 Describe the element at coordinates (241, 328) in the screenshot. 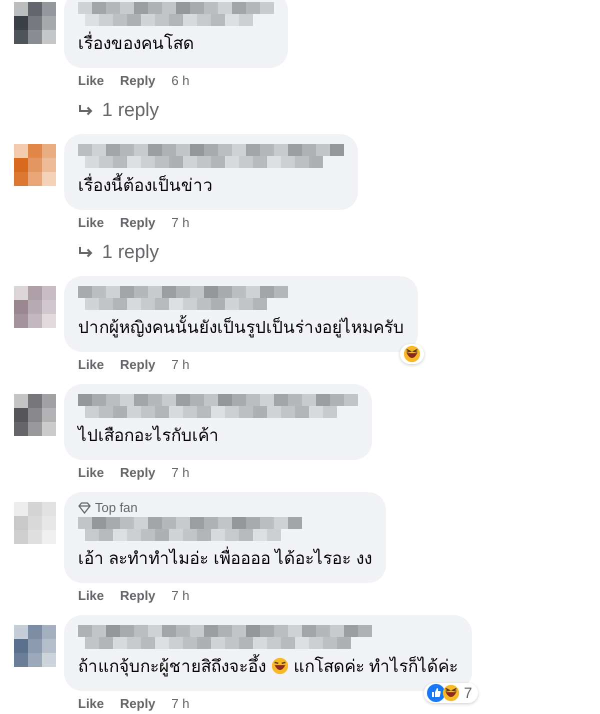

I see `comment-text: ปากผู้หญิงคนนั้นยังเป็นรูปเป็นร่างอยู่ไหมครับ` at that location.